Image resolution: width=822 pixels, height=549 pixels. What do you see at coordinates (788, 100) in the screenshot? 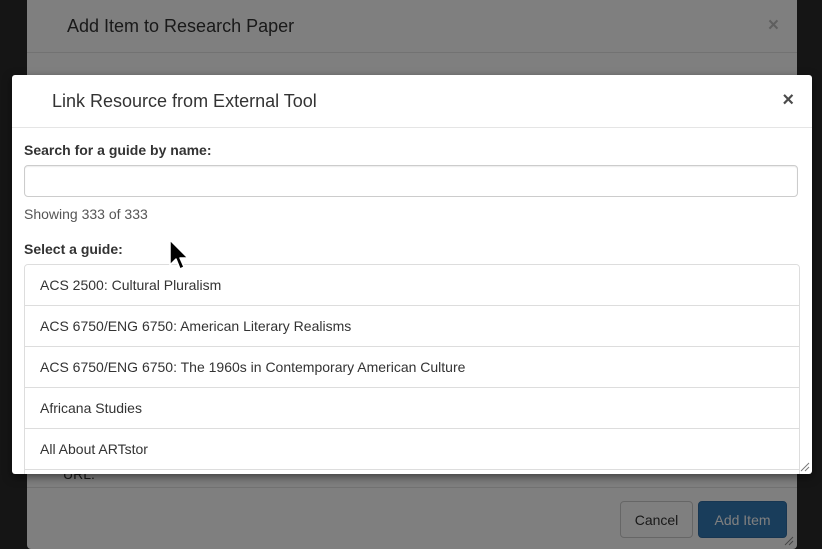
I see `close-icon: ×` at bounding box center [788, 100].